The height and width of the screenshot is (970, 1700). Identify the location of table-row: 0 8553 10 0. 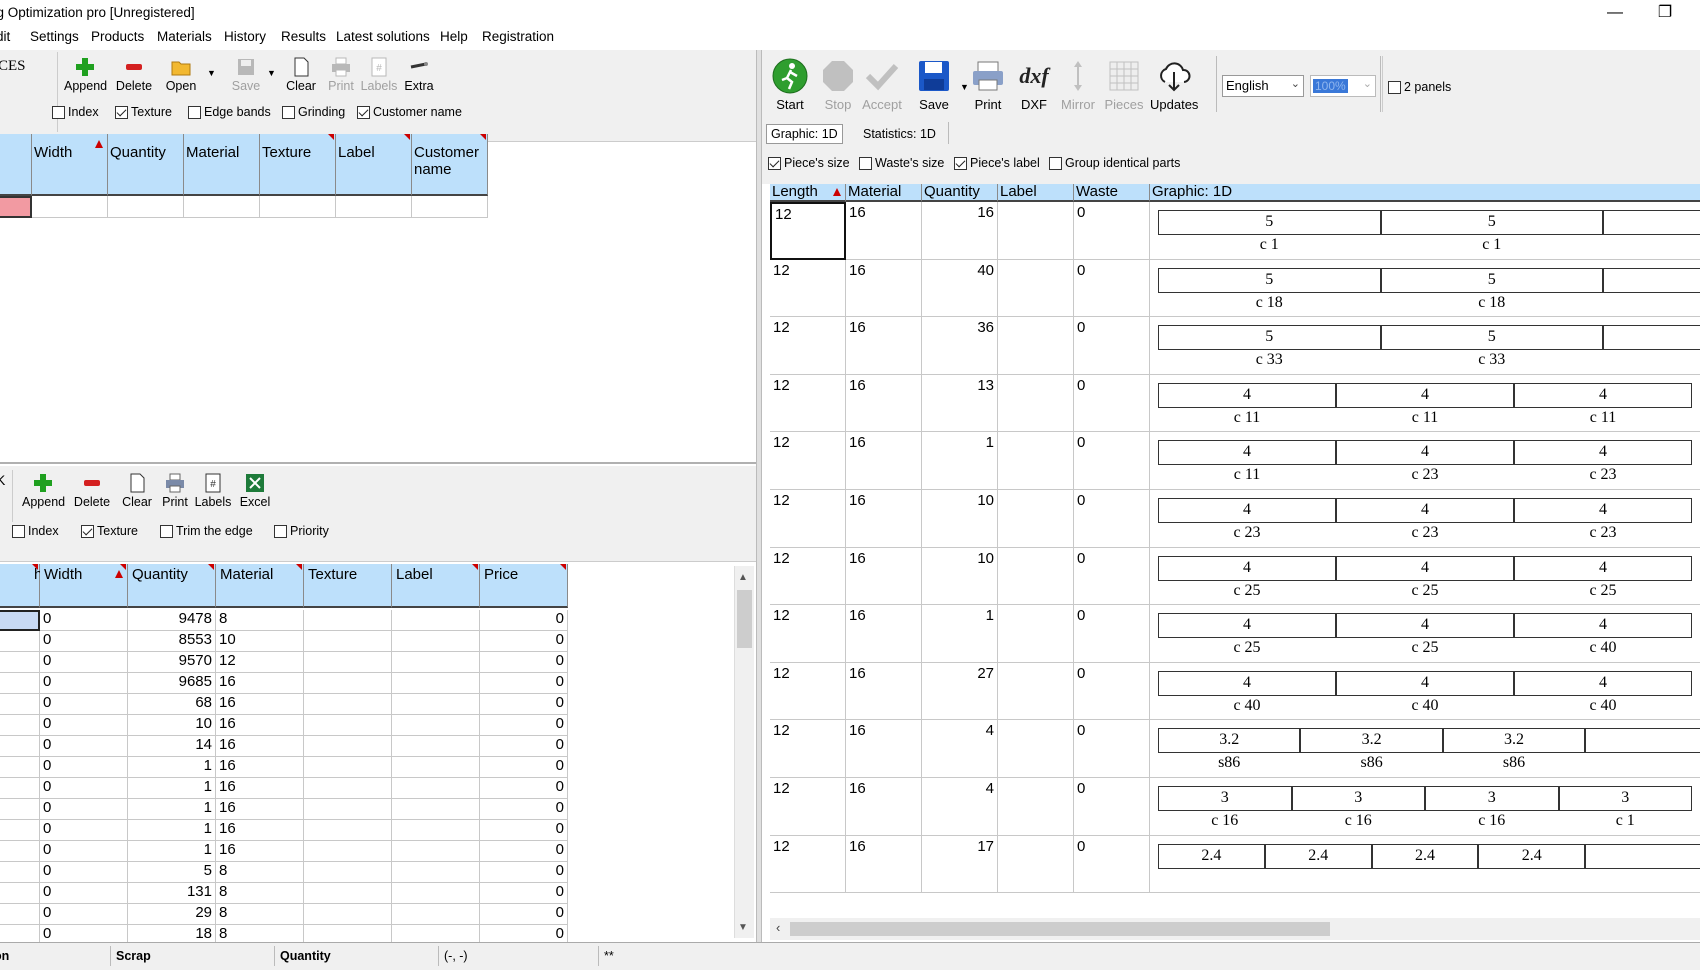
(285, 641).